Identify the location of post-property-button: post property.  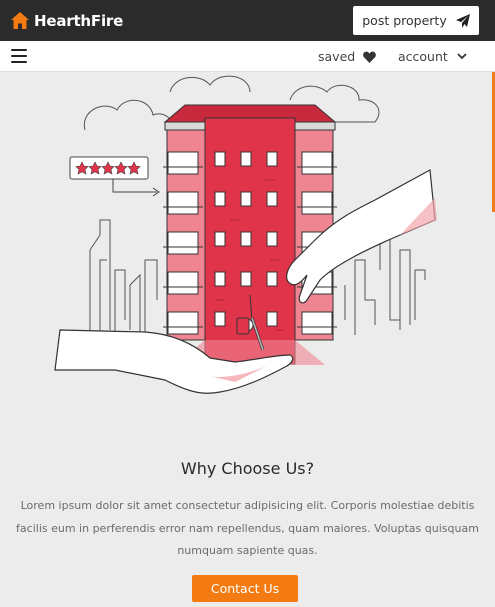
(416, 20).